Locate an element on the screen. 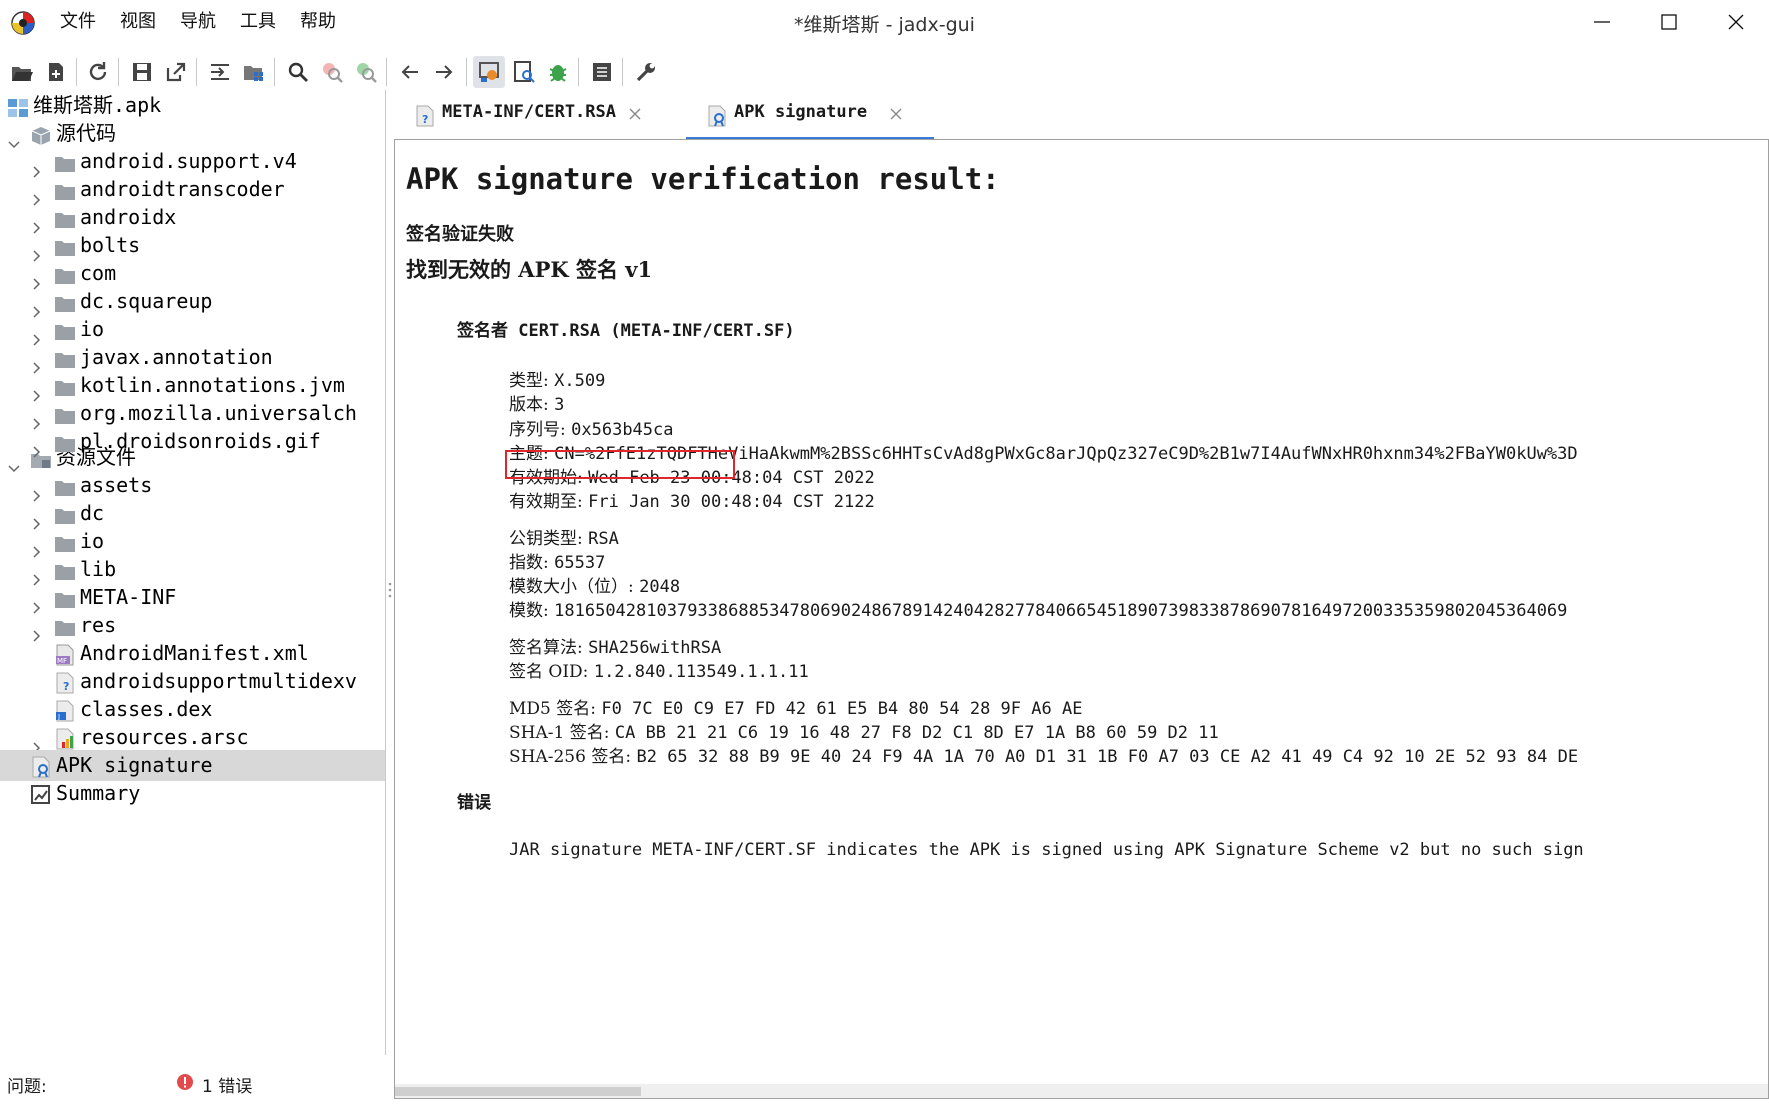 This screenshot has width=1769, height=1108. tab-apk-signature: APK signature is located at coordinates (810, 115).